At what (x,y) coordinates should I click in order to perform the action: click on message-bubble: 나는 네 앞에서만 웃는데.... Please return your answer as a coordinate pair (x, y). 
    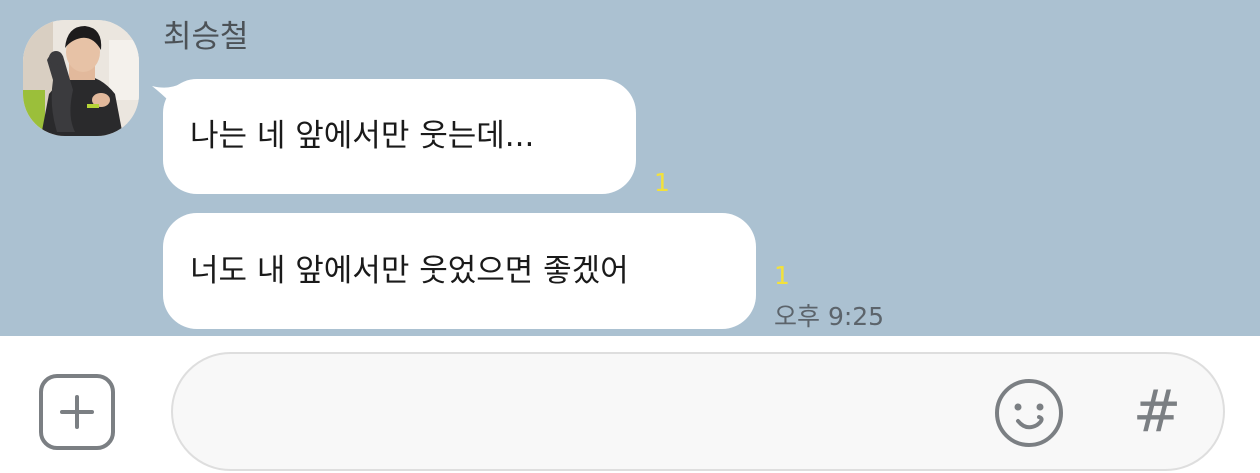
    Looking at the image, I should click on (399, 136).